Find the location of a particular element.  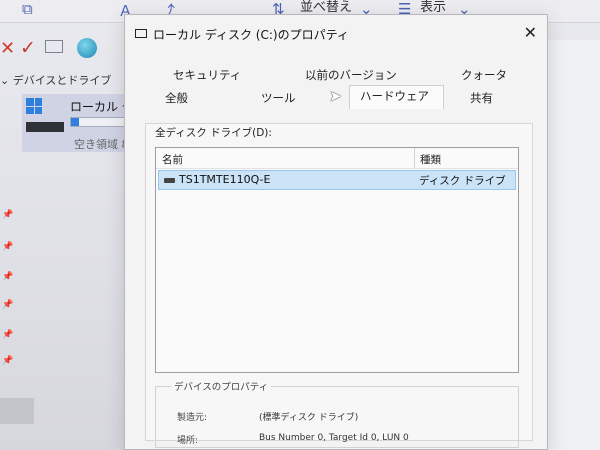

tab-quota: クォータ is located at coordinates (484, 75).